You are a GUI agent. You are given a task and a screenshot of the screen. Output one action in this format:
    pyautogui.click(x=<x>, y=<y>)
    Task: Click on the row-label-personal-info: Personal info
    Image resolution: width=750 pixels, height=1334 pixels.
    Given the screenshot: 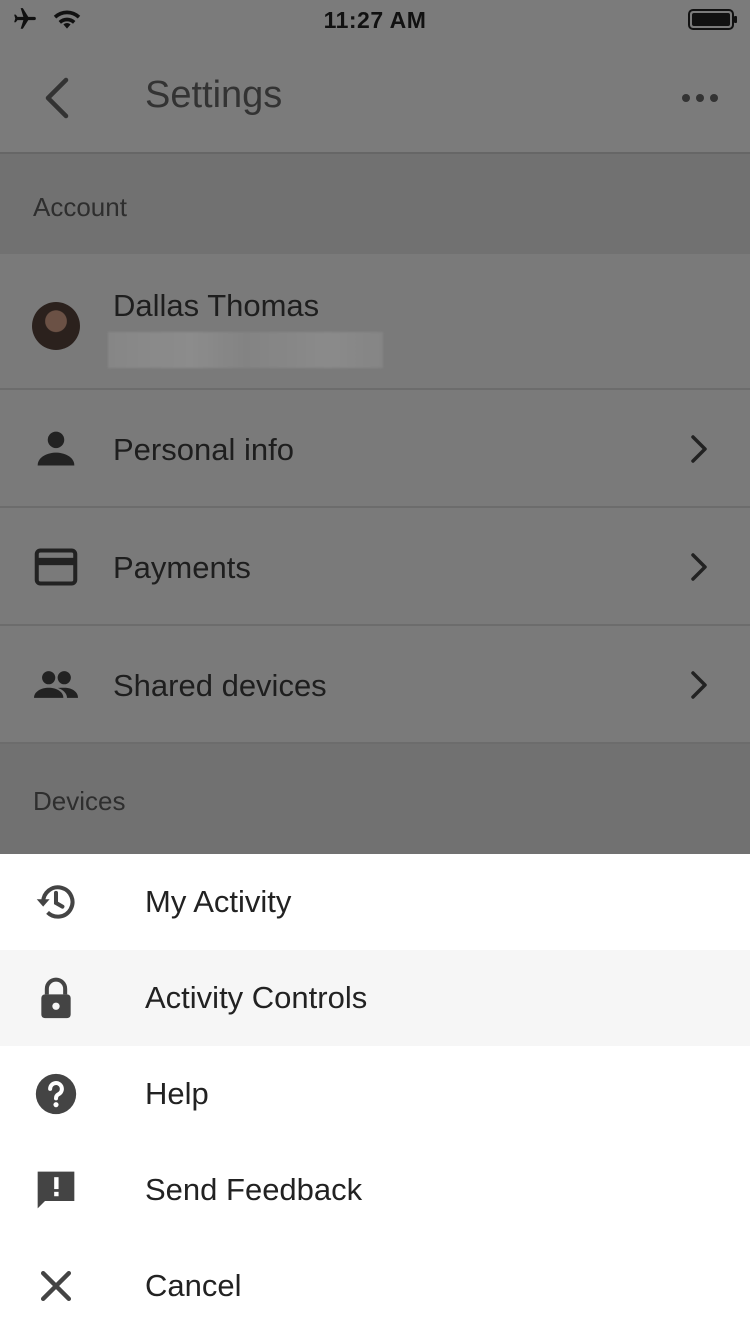 What is the action you would take?
    pyautogui.click(x=203, y=449)
    